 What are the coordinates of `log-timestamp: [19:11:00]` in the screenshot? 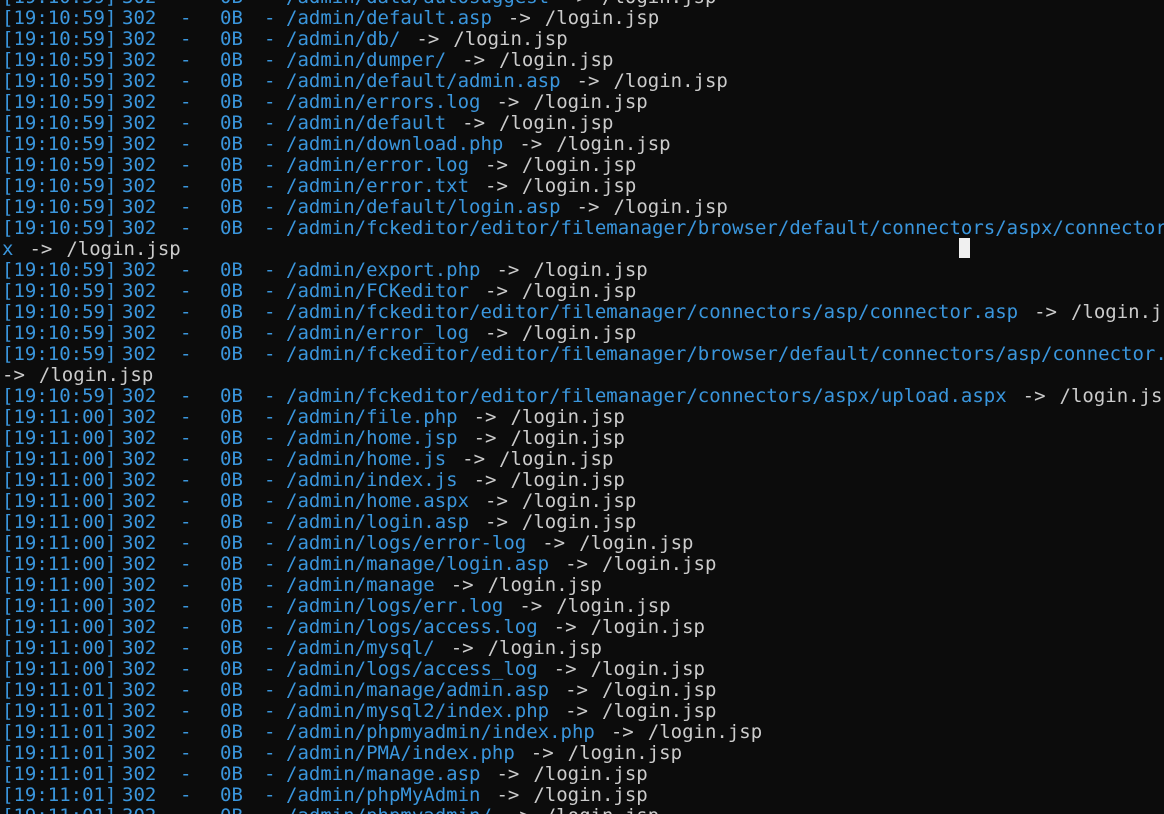 It's located at (59, 669).